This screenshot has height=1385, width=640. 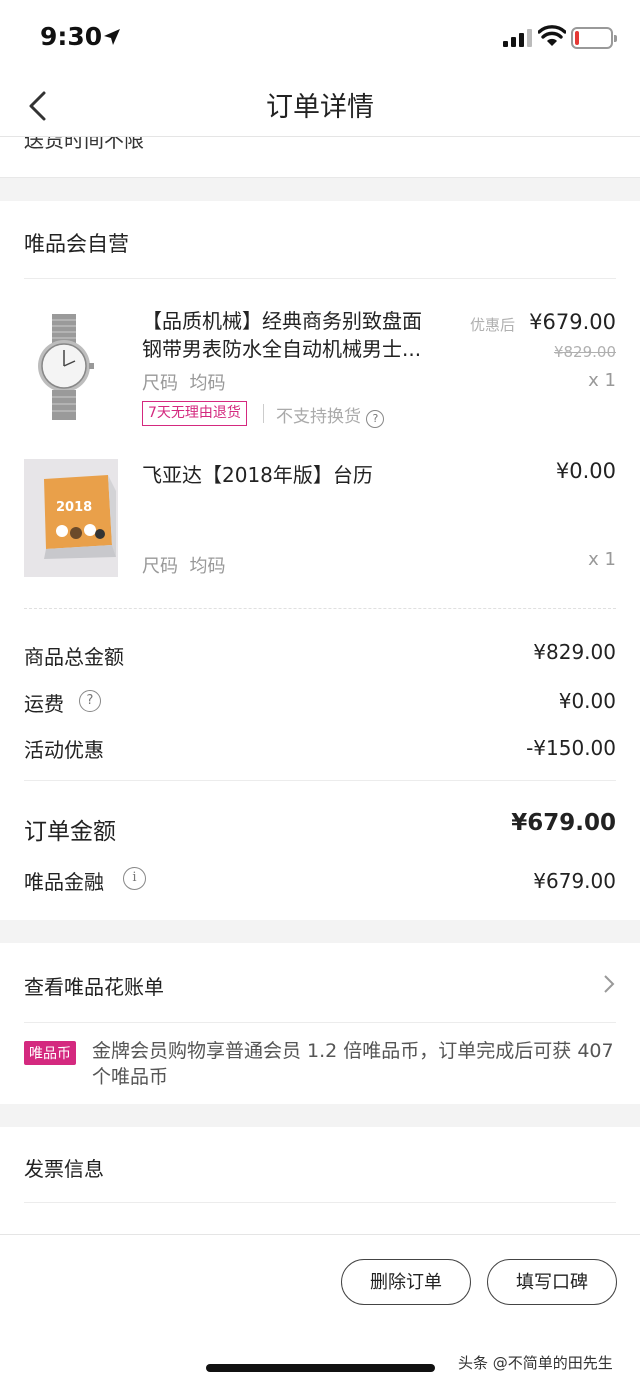 I want to click on order-total-label: 订单金额, so click(x=70, y=832).